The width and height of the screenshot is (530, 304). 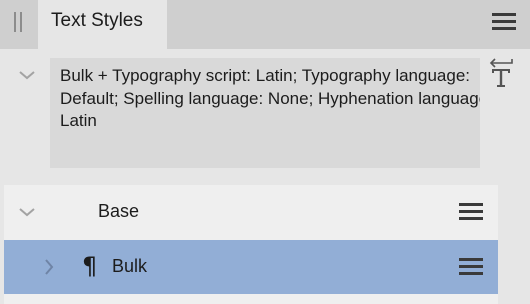 What do you see at coordinates (97, 20) in the screenshot?
I see `tab-label: Text Styles` at bounding box center [97, 20].